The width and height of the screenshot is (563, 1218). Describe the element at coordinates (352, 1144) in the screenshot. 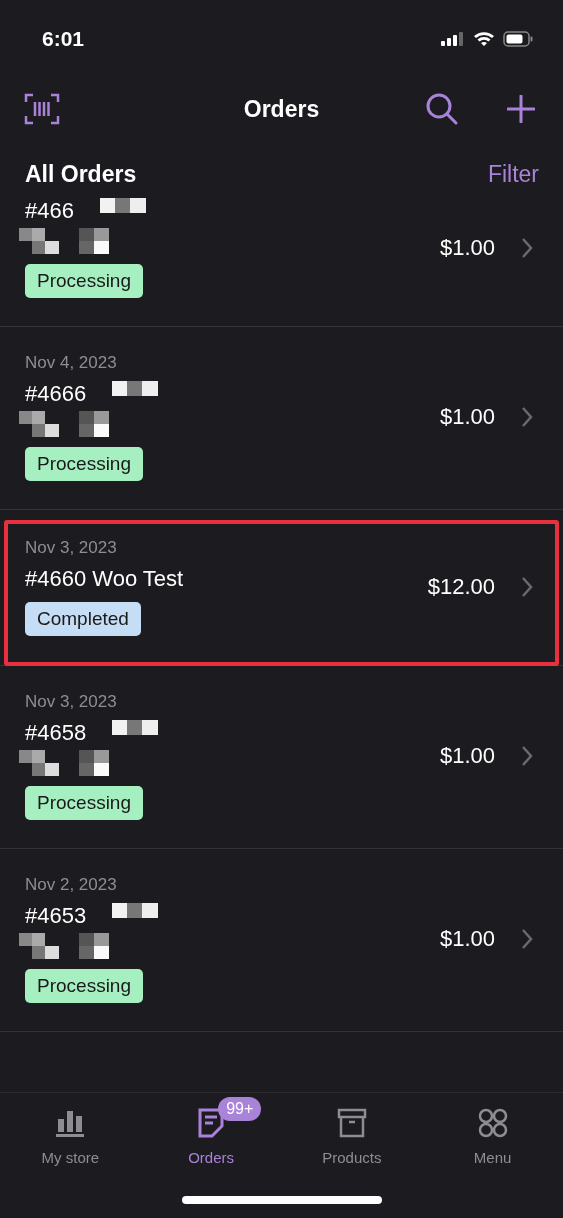

I see `tab-item: Products` at that location.